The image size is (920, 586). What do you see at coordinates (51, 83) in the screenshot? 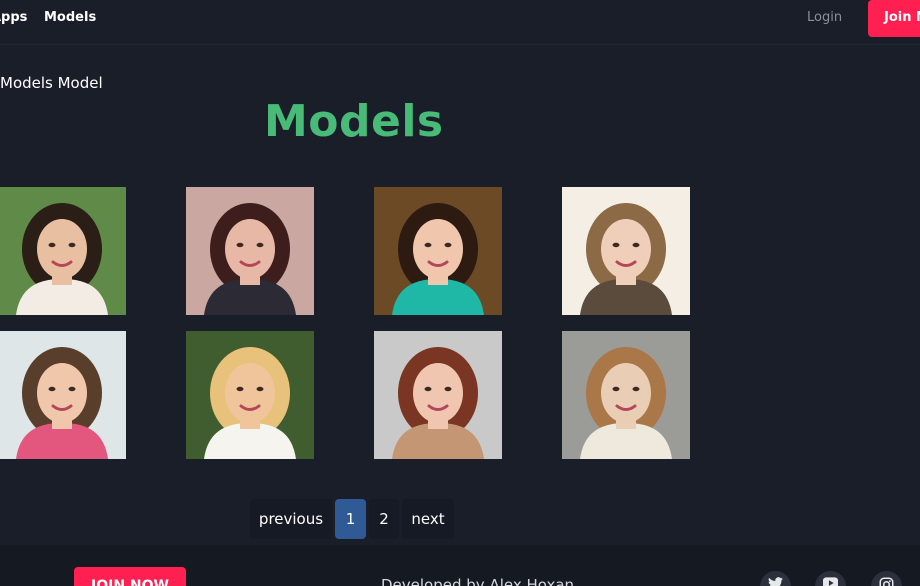
I see `breadcrumb: Models Model` at bounding box center [51, 83].